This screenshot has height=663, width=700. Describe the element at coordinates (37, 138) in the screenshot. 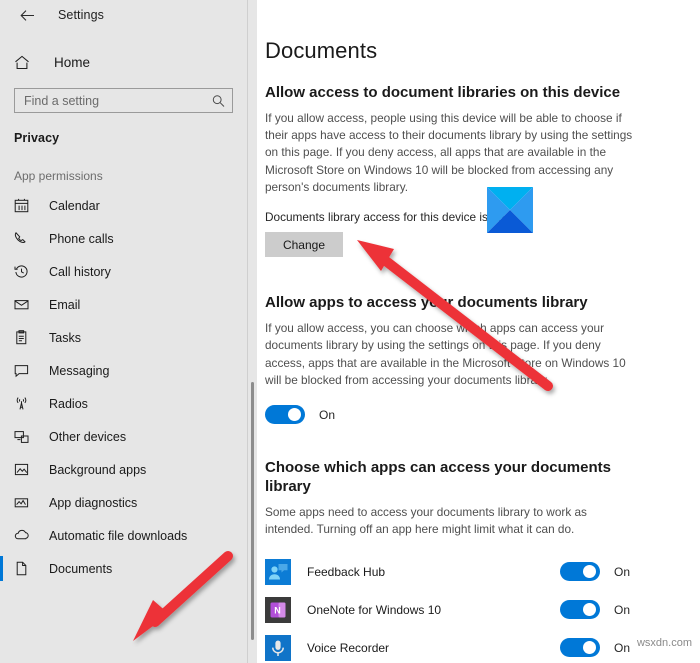

I see `sidebar-section-title: Privacy` at that location.